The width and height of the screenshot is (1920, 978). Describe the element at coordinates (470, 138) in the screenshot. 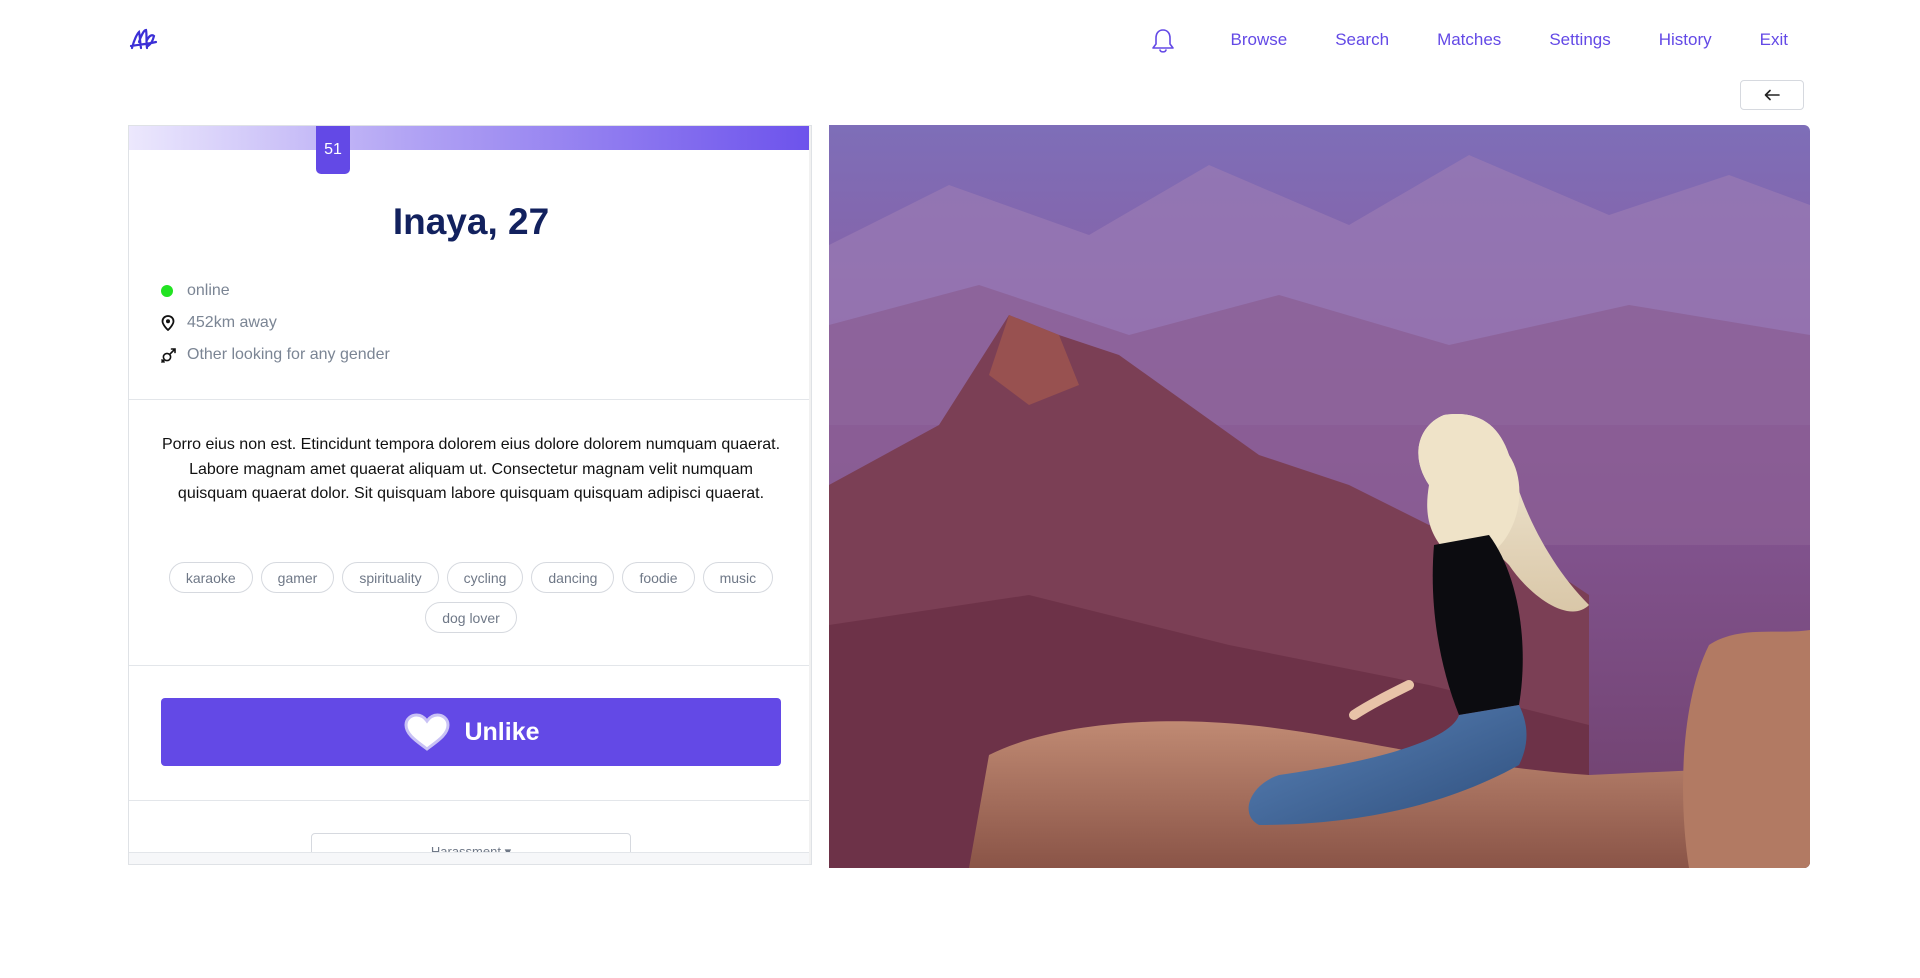

I see `card-header-gradient` at that location.